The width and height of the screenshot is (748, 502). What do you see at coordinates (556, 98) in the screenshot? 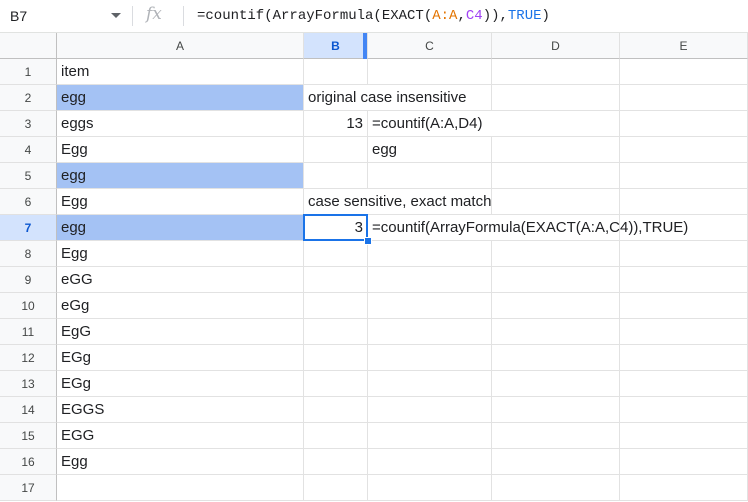
I see `cell-d2` at bounding box center [556, 98].